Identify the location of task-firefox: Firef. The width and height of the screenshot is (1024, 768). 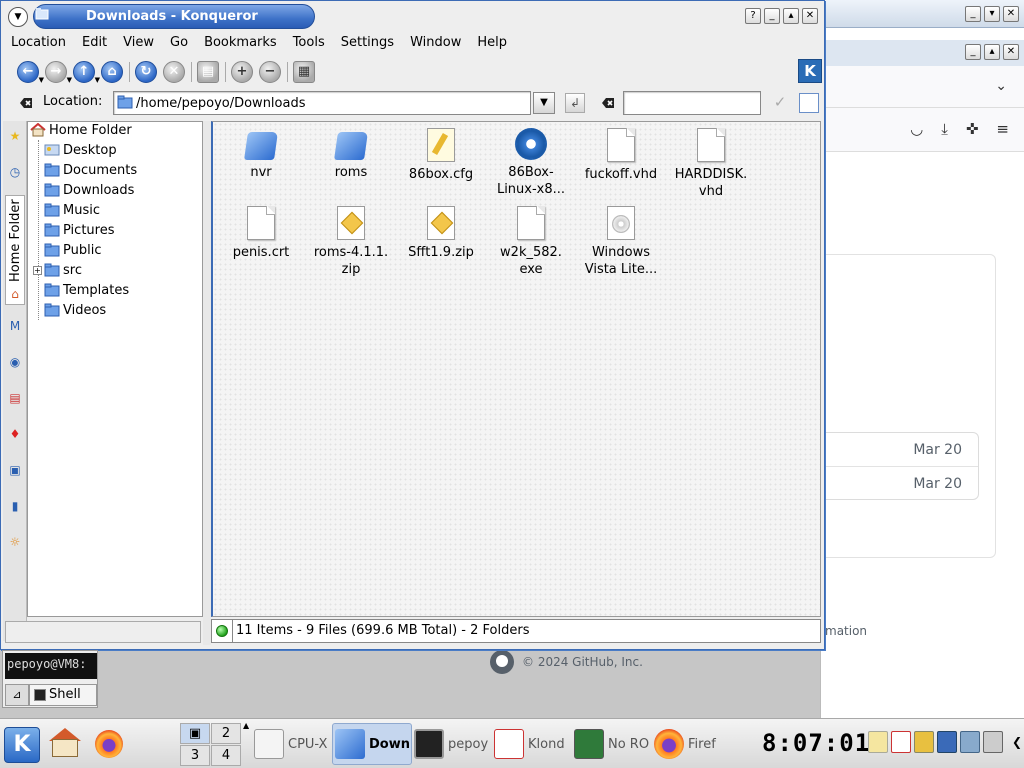
(692, 744).